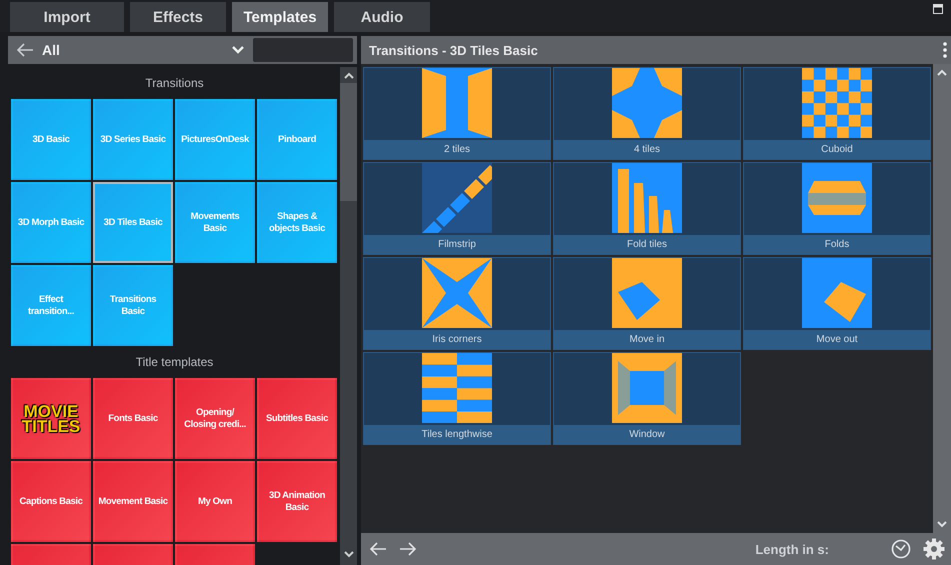  I want to click on card-label: Move in, so click(647, 339).